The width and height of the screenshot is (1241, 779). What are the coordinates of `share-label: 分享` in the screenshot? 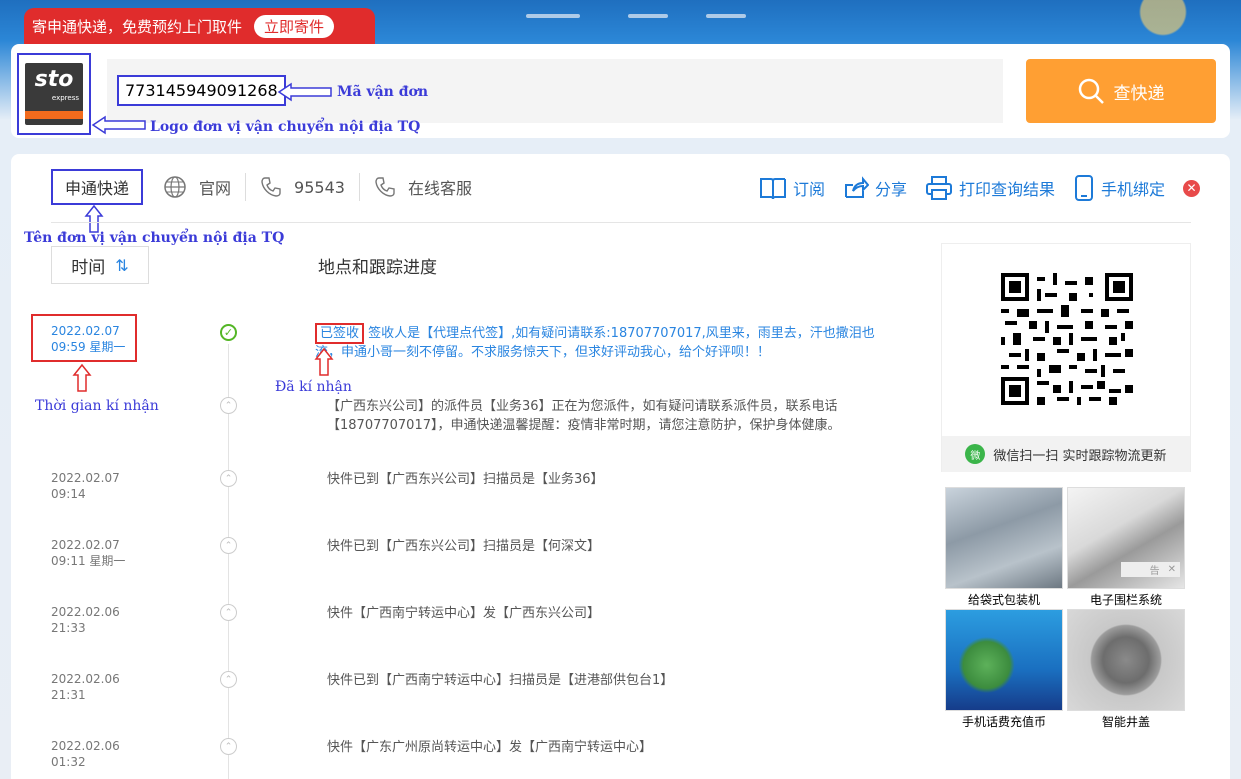 It's located at (890, 189).